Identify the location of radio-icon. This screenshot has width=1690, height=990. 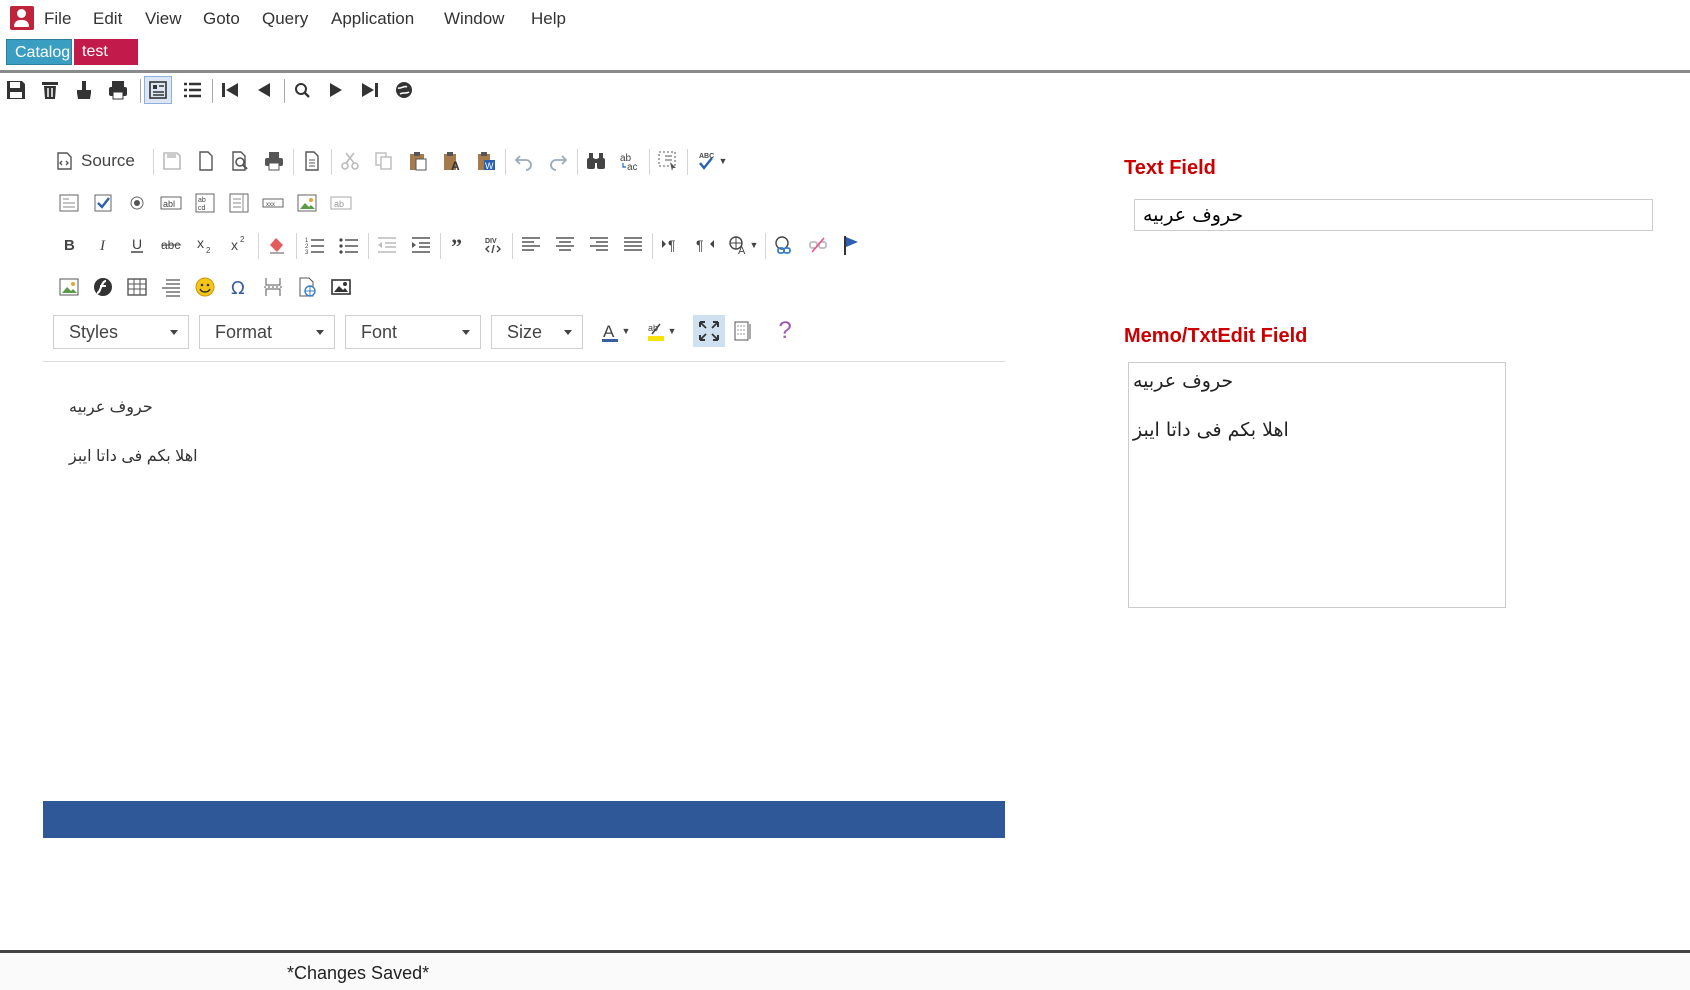
(137, 203).